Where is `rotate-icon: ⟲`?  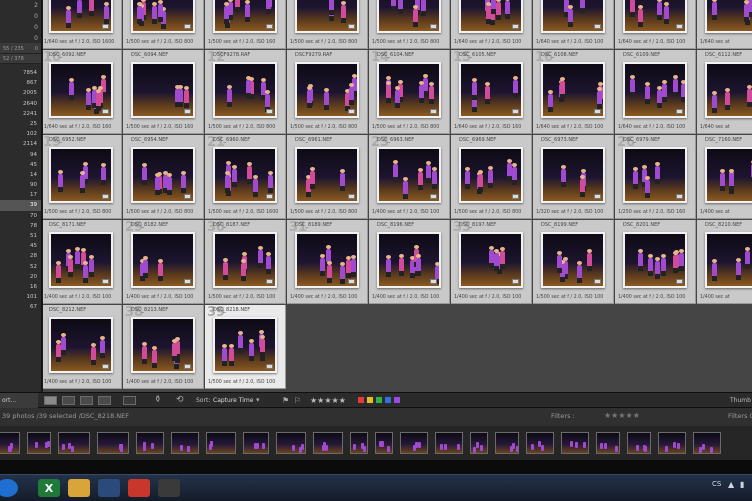
rotate-icon: ⟲ is located at coordinates (180, 400).